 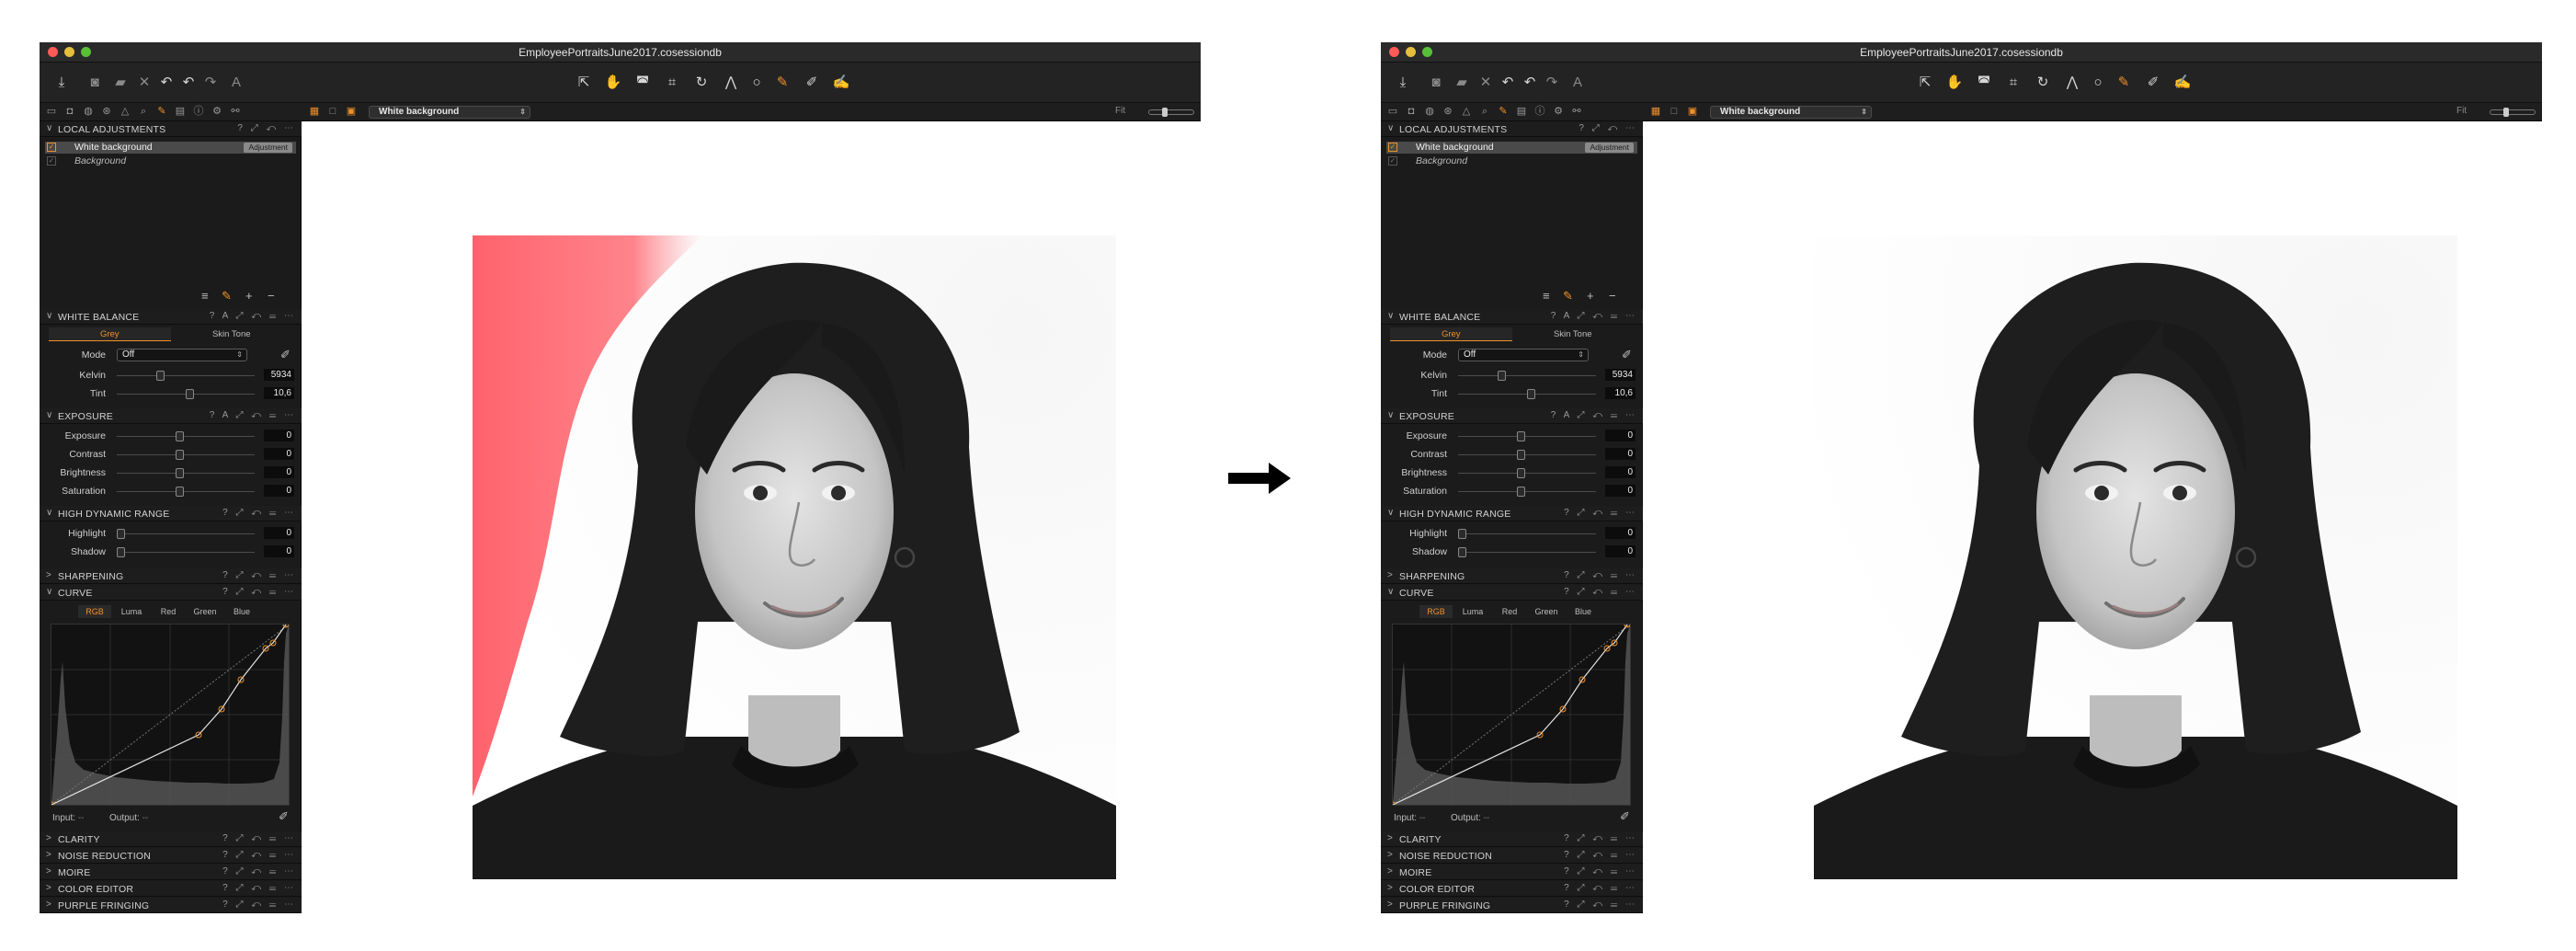 What do you see at coordinates (180, 492) in the screenshot?
I see `saturation-slider-knob` at bounding box center [180, 492].